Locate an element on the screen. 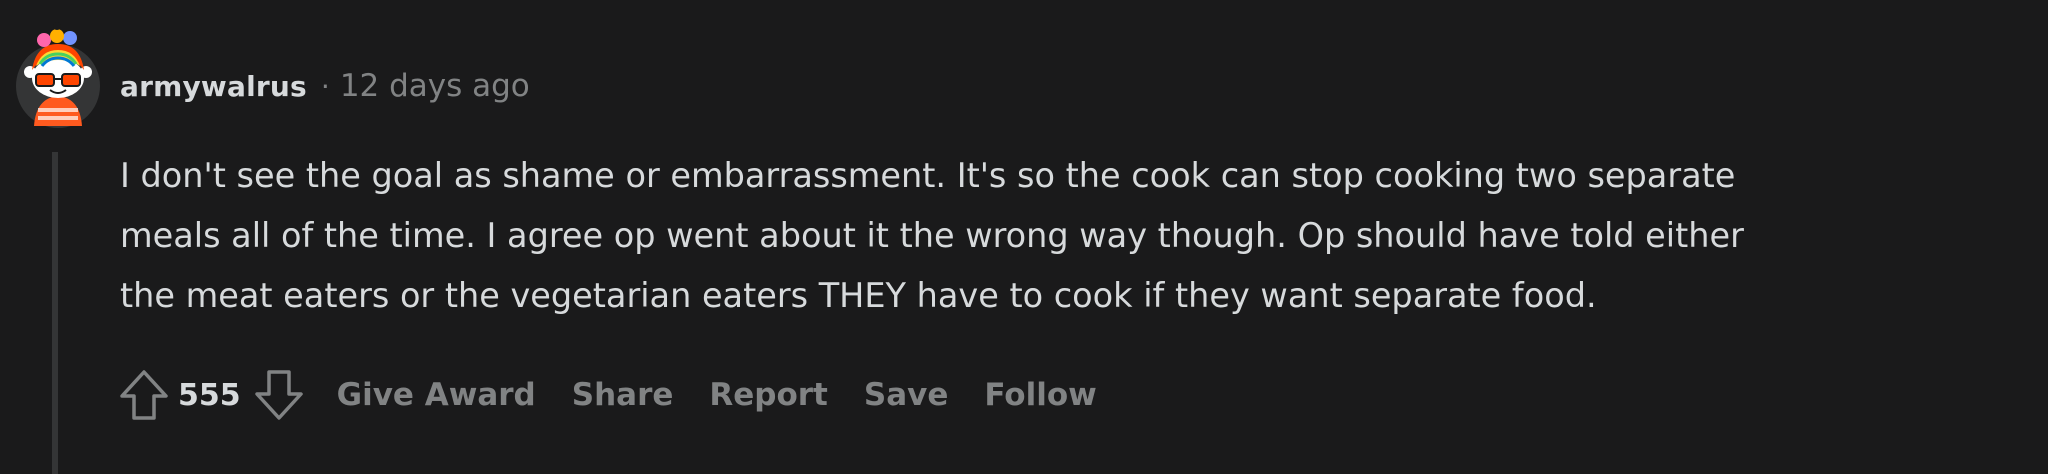 The height and width of the screenshot is (474, 2048). author-username: armywalrus is located at coordinates (213, 86).